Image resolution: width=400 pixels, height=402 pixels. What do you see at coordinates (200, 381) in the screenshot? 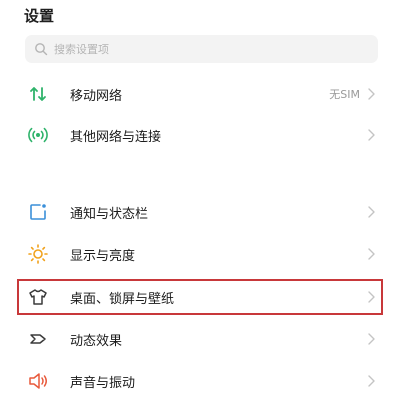
I see `menu-item-sound-vibration: 声音与振动` at bounding box center [200, 381].